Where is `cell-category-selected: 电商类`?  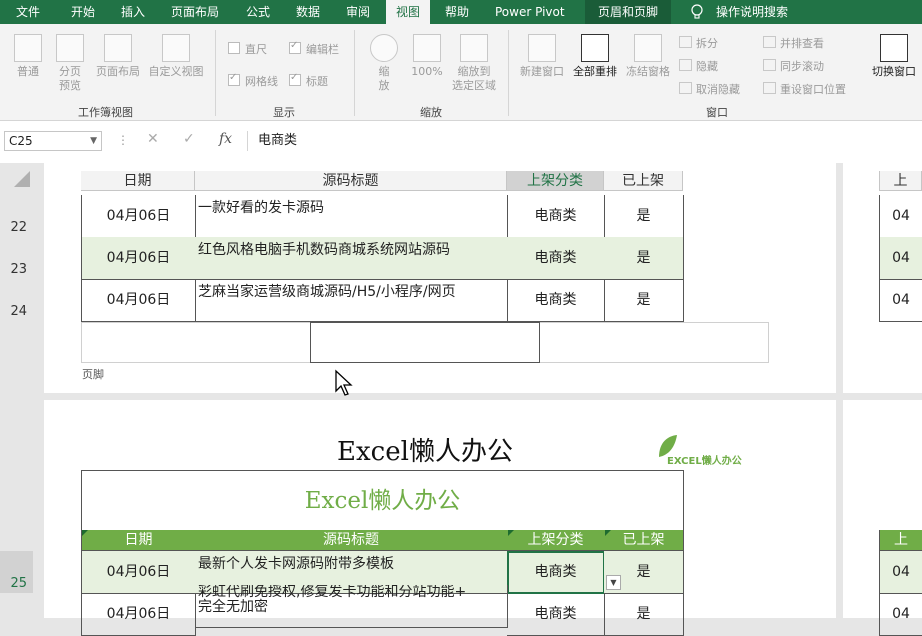
cell-category-selected: 电商类 is located at coordinates (556, 572).